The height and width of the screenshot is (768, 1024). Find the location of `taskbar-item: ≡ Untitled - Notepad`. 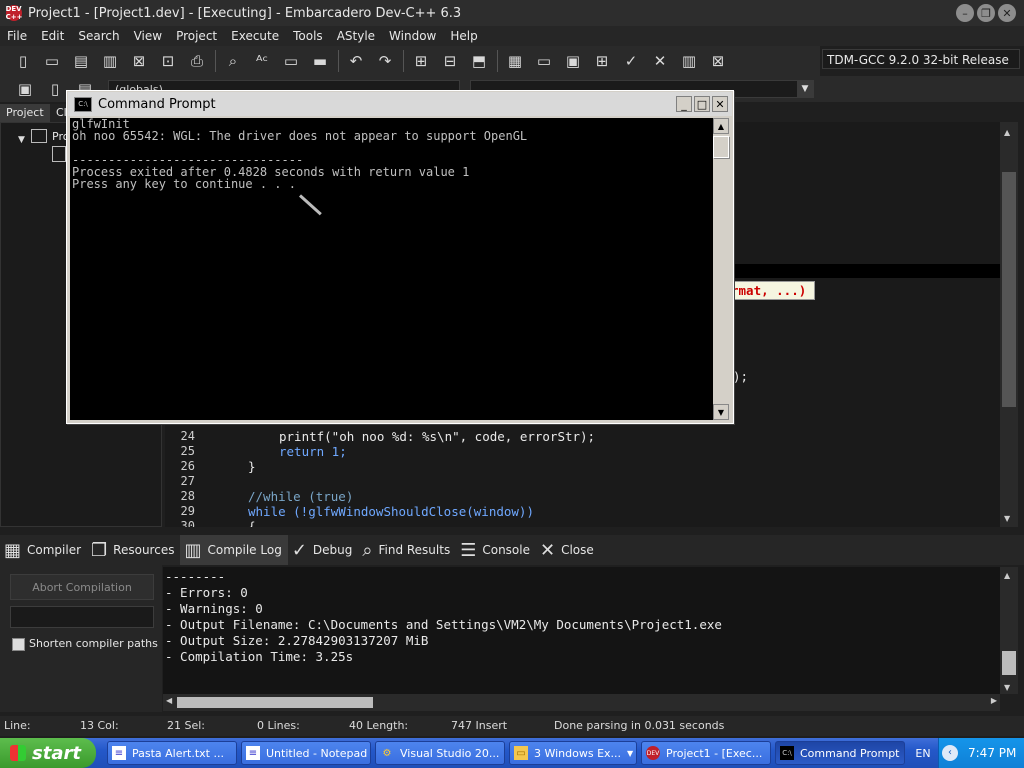

taskbar-item: ≡ Untitled - Notepad is located at coordinates (306, 753).